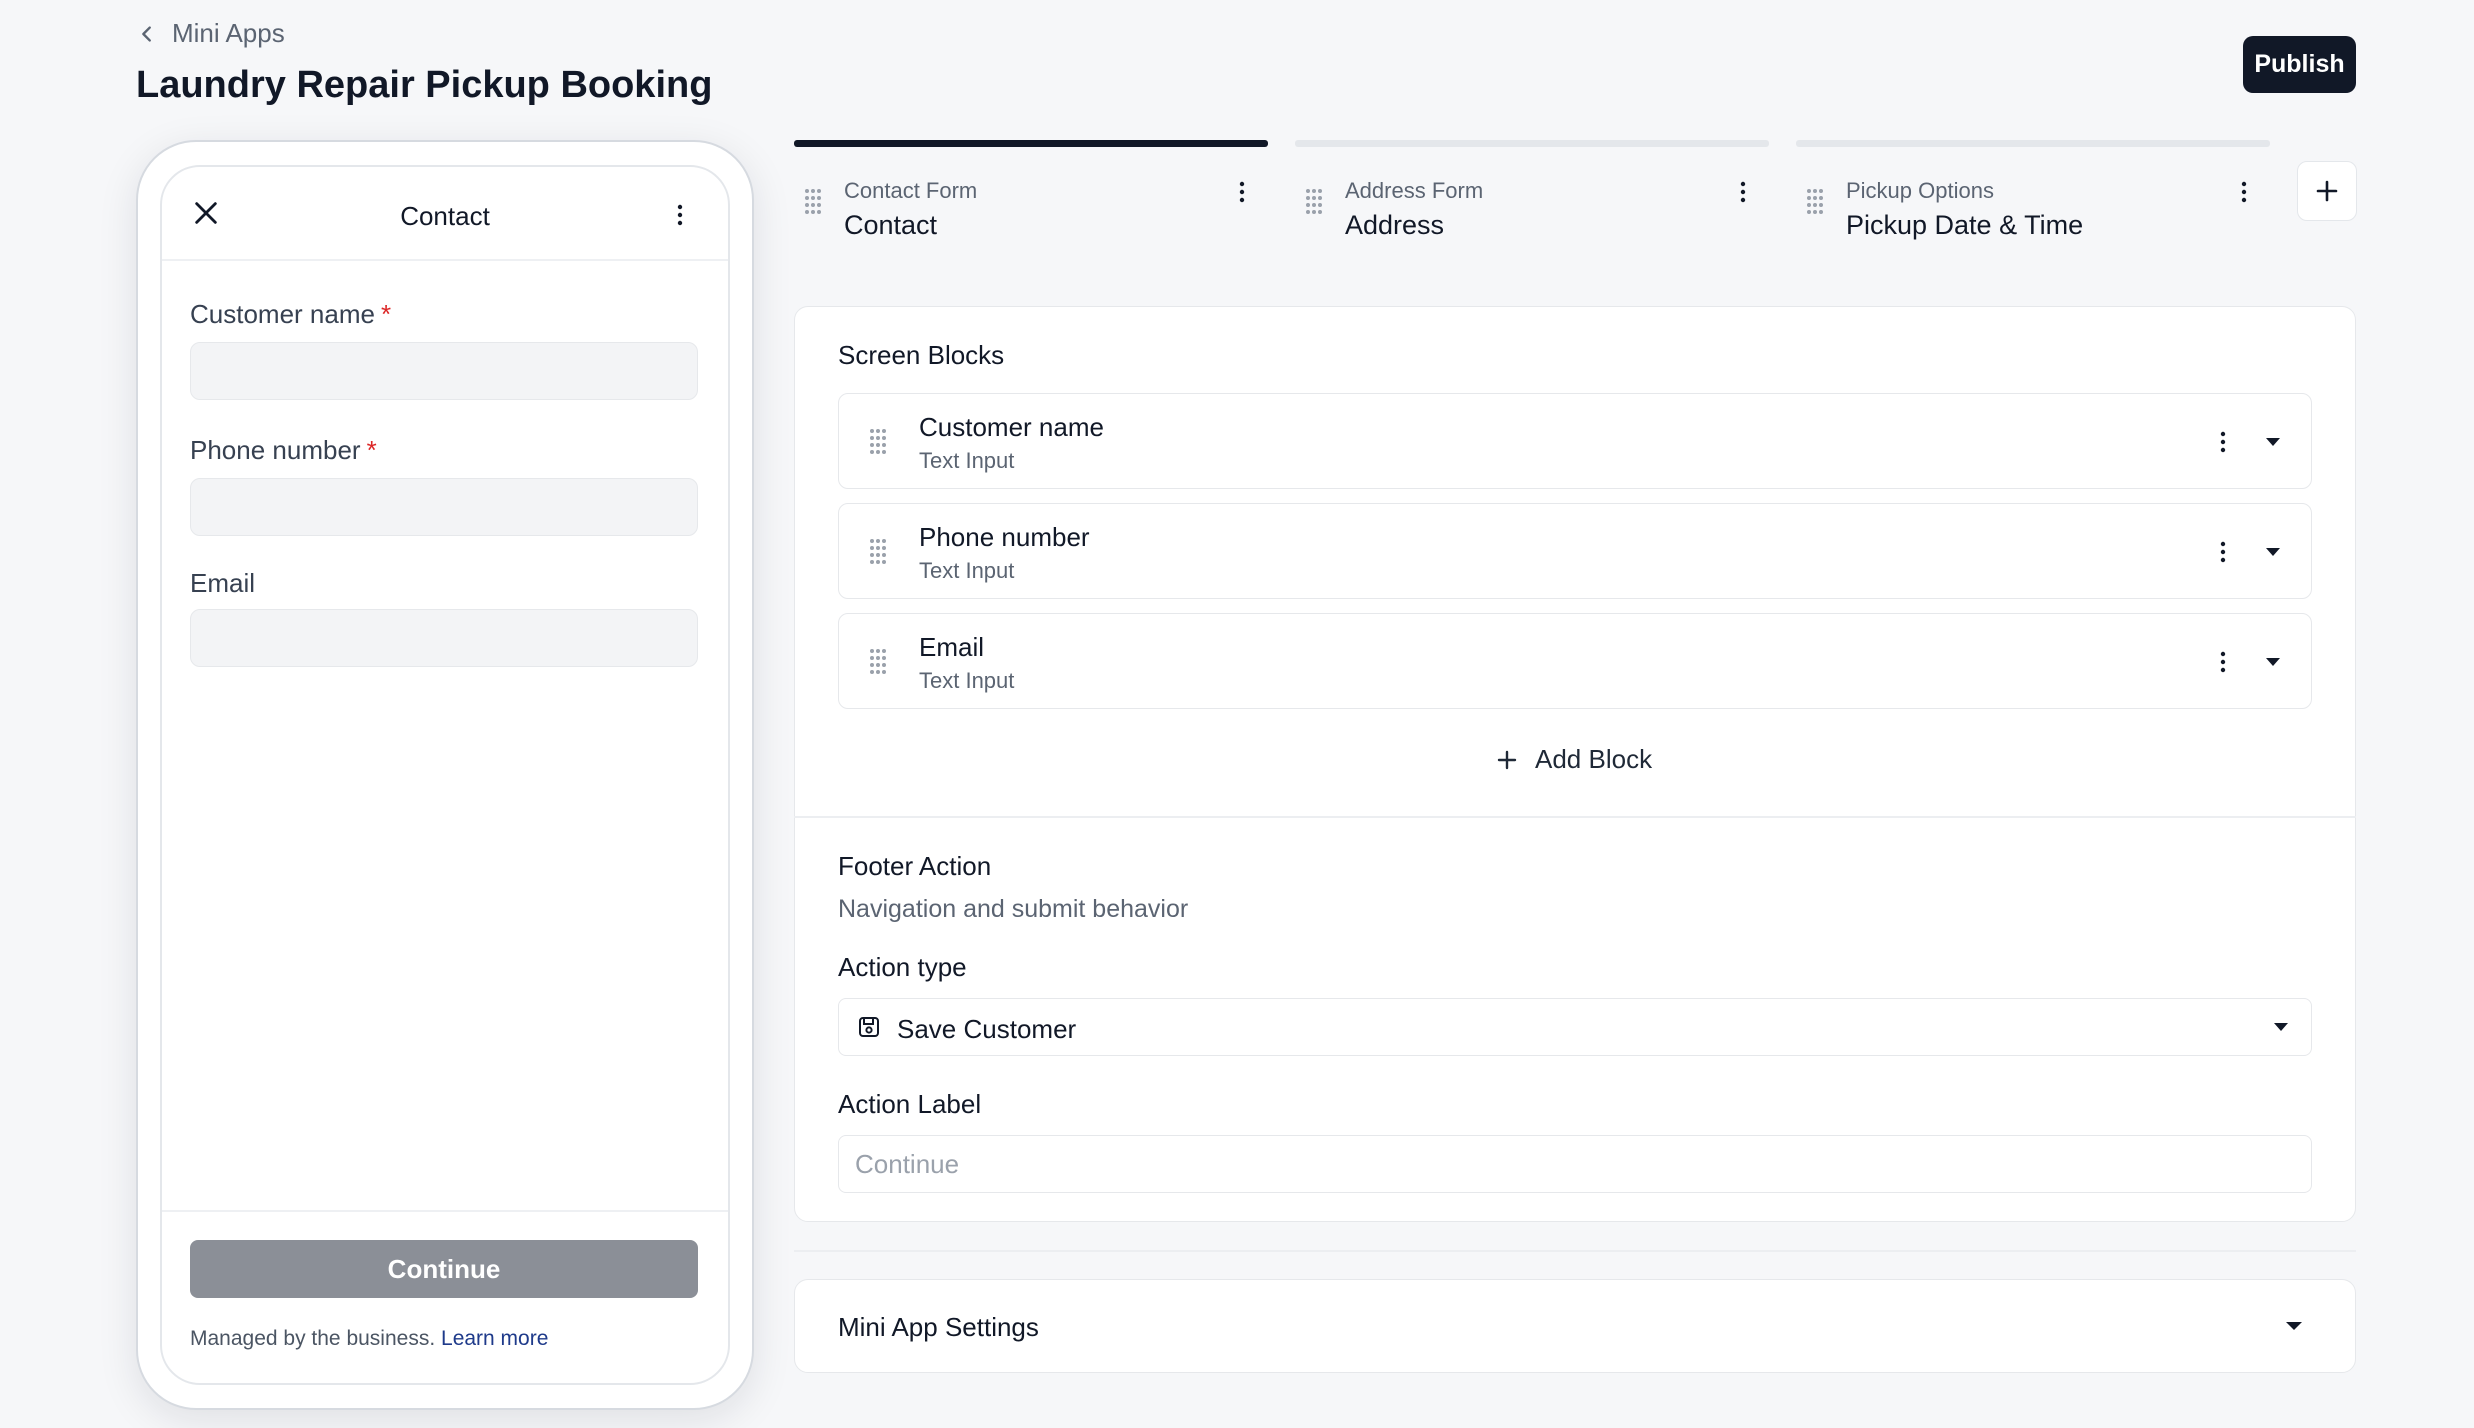  I want to click on action-label-title: Action Label, so click(910, 1104).